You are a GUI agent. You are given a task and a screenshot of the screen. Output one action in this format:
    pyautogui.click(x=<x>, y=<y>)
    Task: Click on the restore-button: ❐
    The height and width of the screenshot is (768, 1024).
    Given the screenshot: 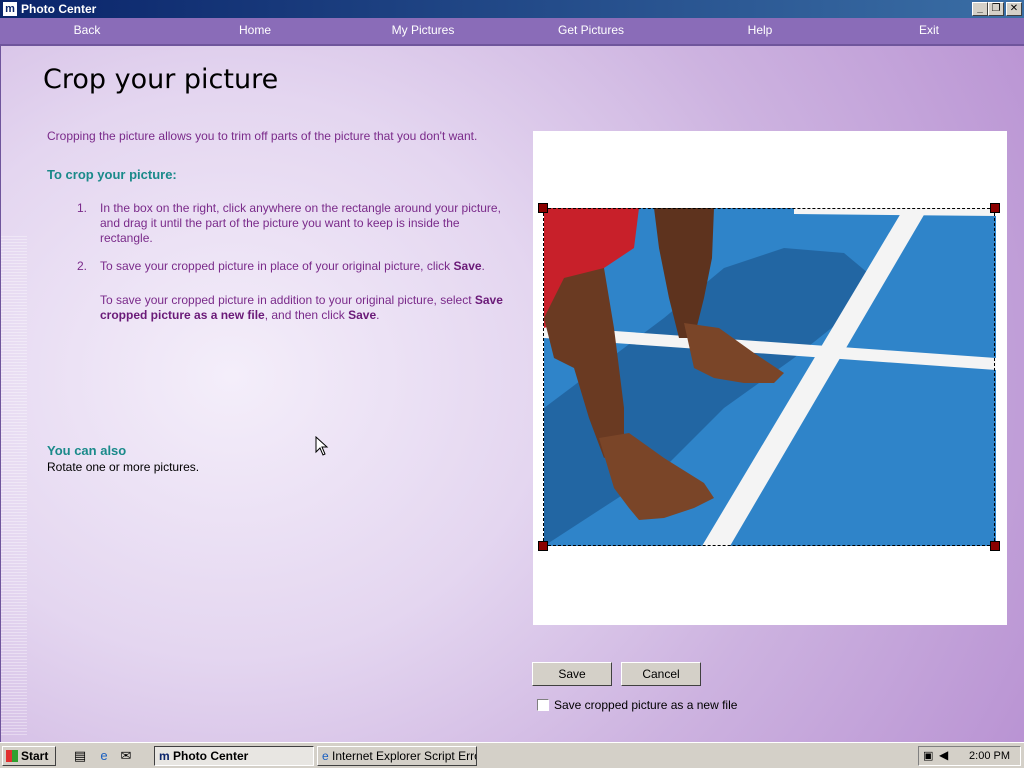 What is the action you would take?
    pyautogui.click(x=996, y=9)
    